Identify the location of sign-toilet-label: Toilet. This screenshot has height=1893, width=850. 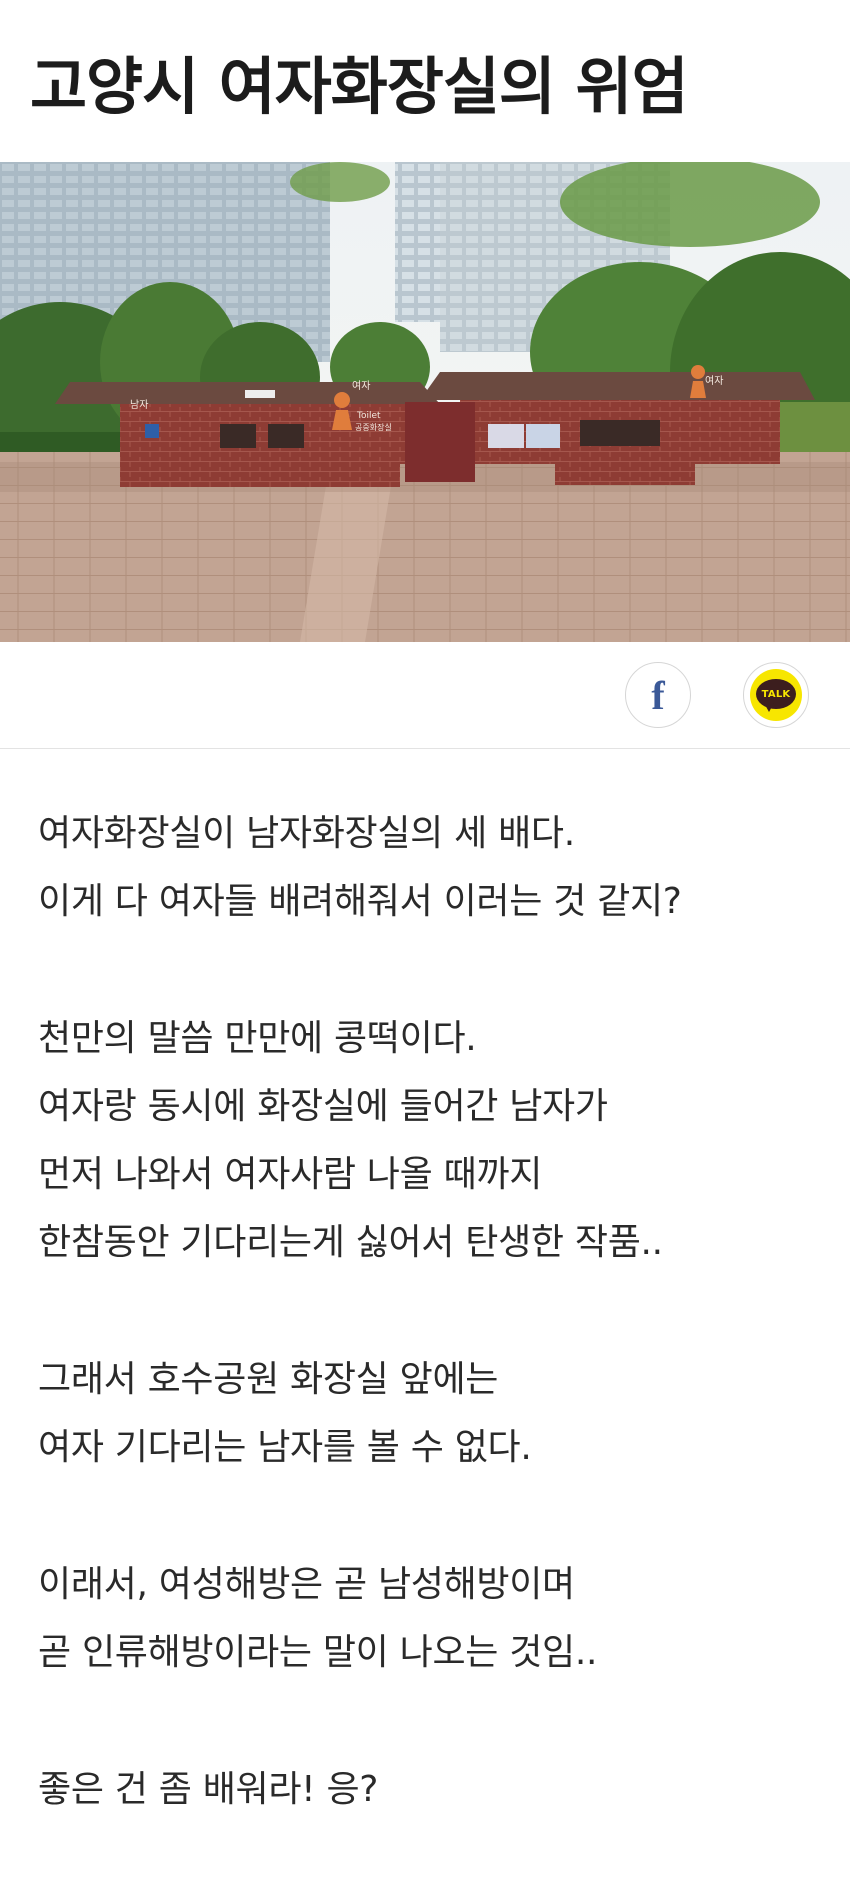
(368, 416).